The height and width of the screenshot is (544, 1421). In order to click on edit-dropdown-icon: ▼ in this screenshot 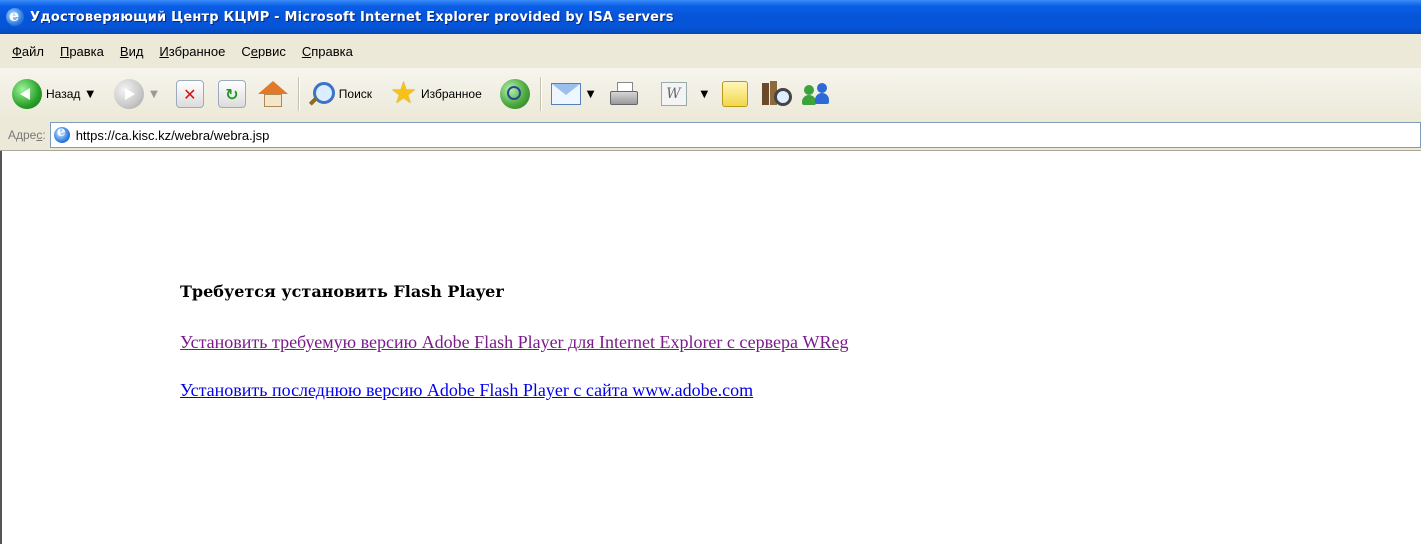, I will do `click(705, 94)`.